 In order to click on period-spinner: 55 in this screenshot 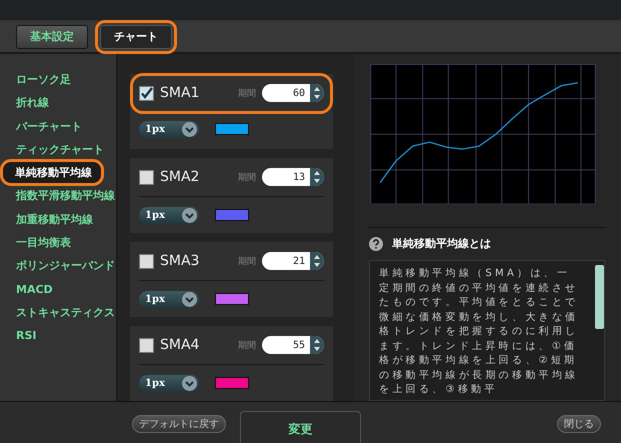, I will do `click(293, 345)`.